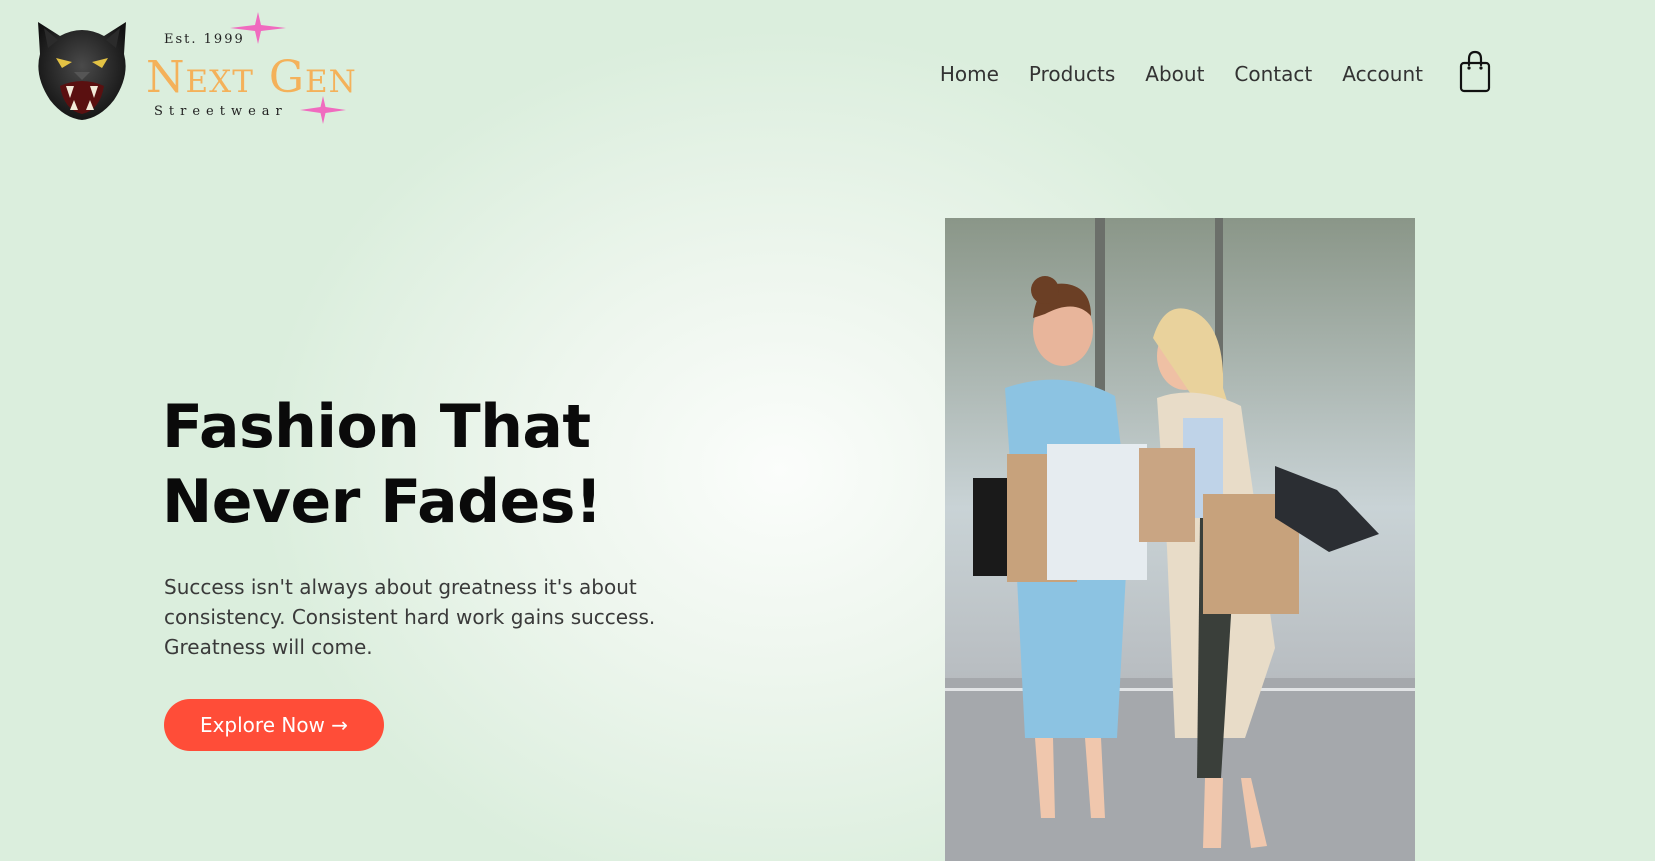 Image resolution: width=1655 pixels, height=861 pixels. Describe the element at coordinates (1072, 74) in the screenshot. I see `nav-products: Products` at that location.